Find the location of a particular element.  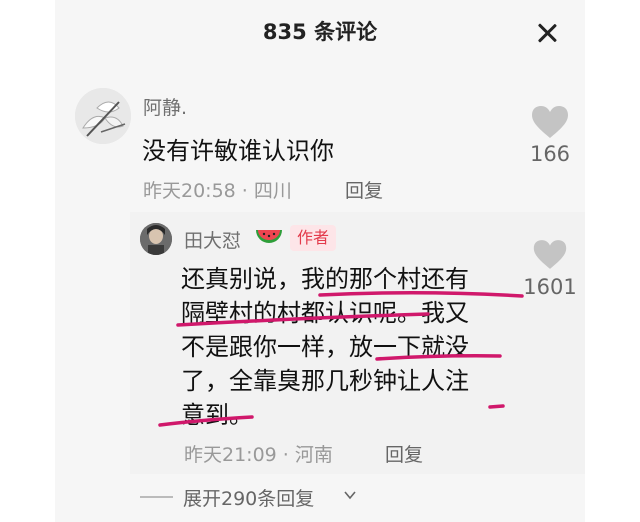

reply-text-line: 了，全靠臭那几秒钟让人注 is located at coordinates (325, 381).